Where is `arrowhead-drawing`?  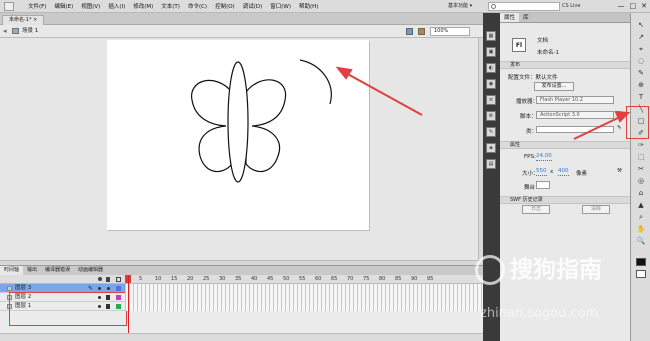 arrowhead-drawing is located at coordinates (344, 73).